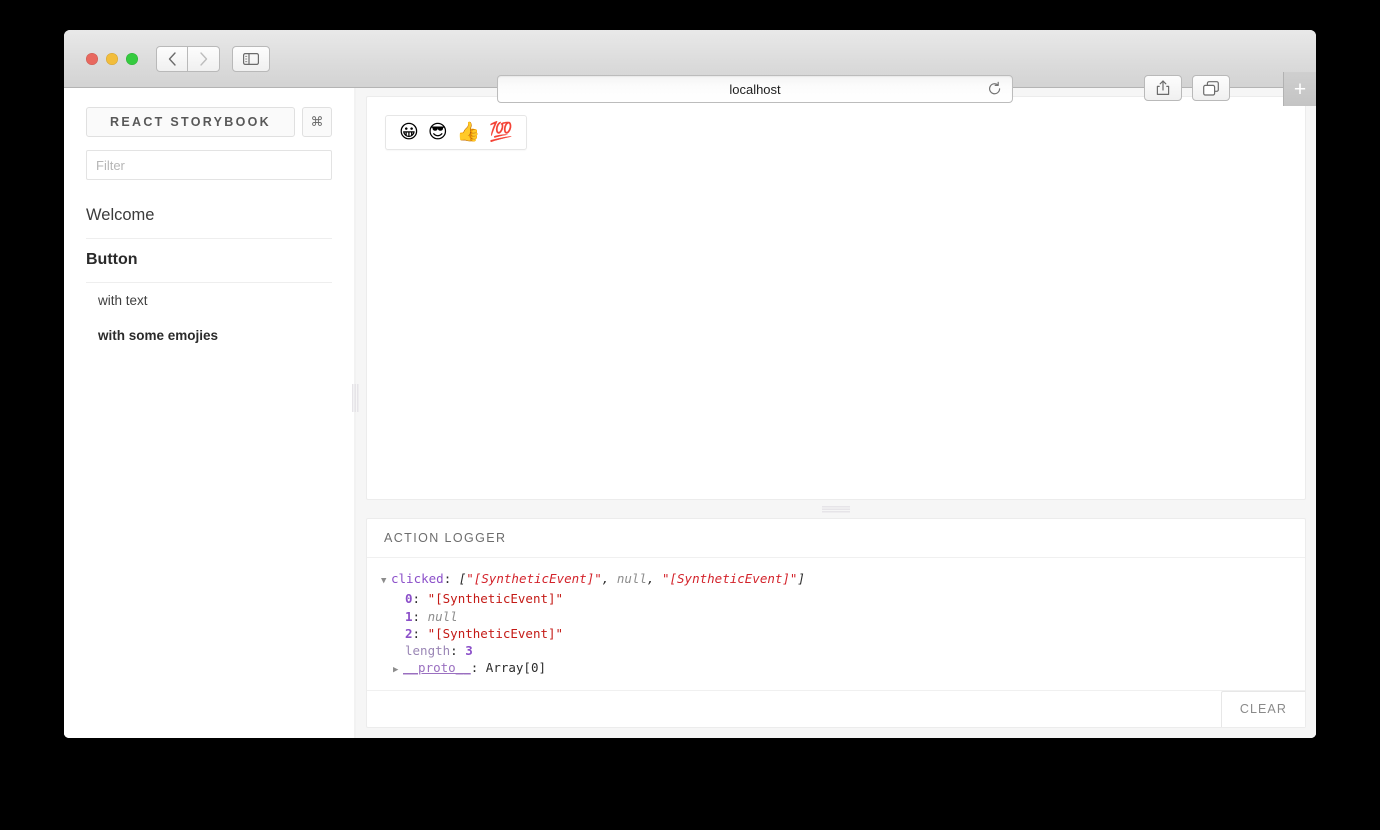  I want to click on log-row-key: 1, so click(409, 616).